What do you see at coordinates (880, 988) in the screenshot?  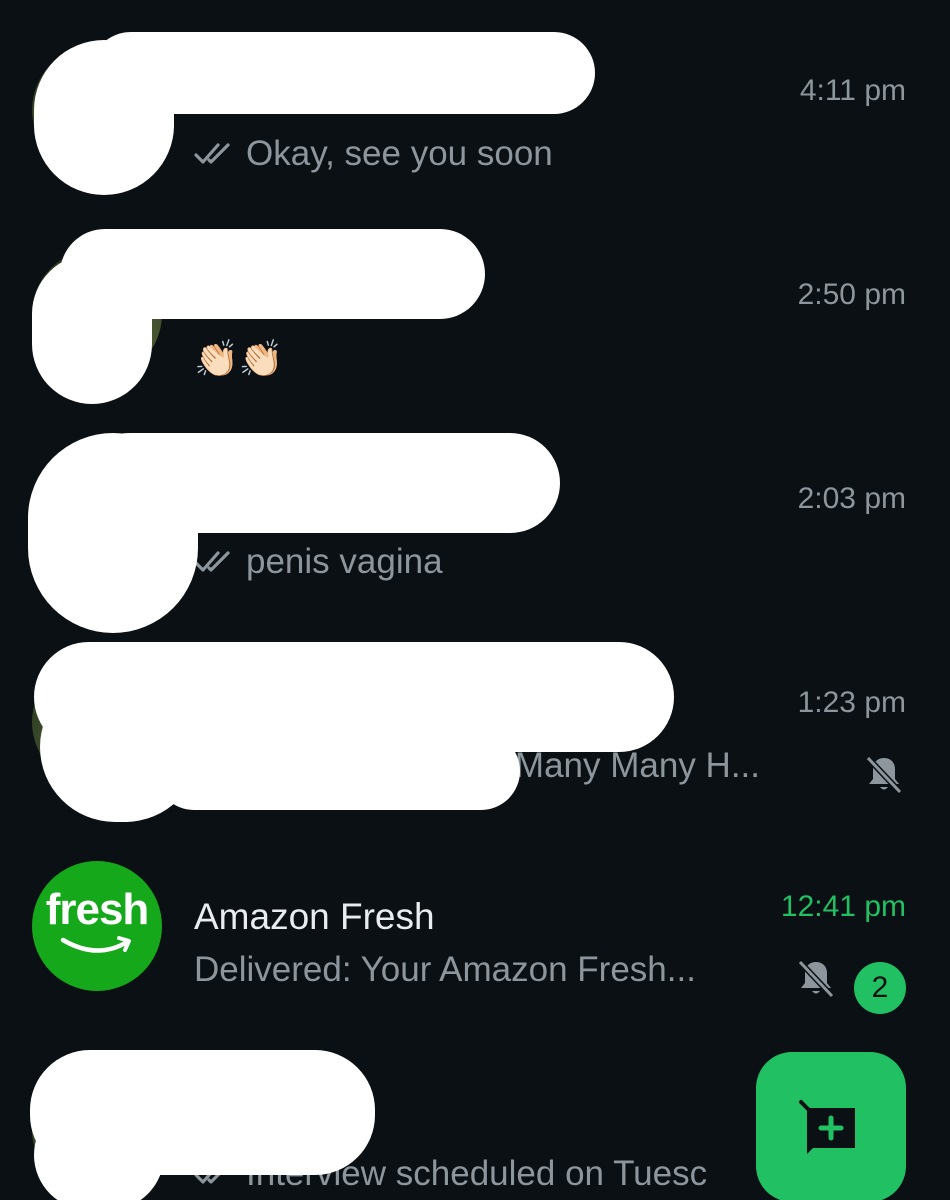 I see `unread-badge: 2` at bounding box center [880, 988].